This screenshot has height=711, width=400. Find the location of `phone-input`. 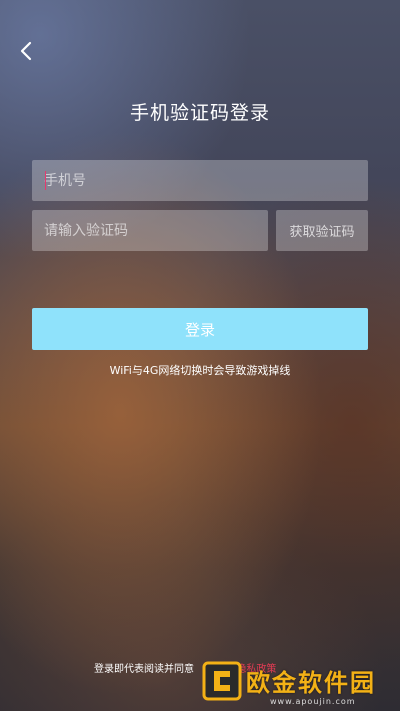

phone-input is located at coordinates (200, 180).